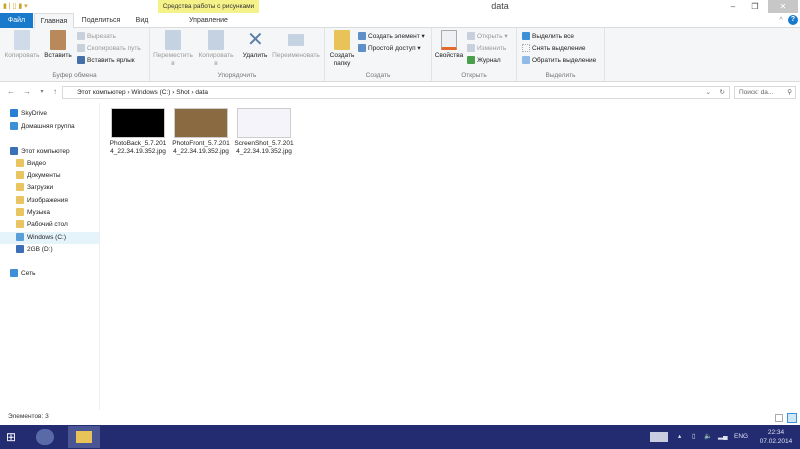  Describe the element at coordinates (201, 92) in the screenshot. I see `breadcrumb-data: data` at that location.